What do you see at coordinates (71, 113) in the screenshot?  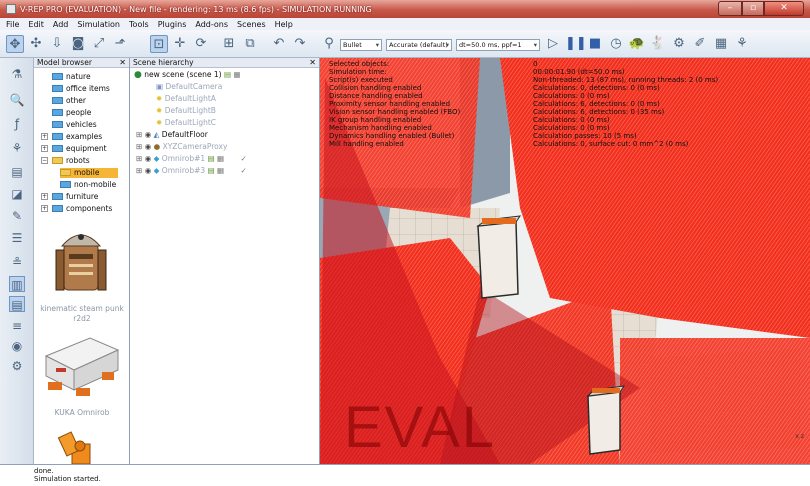 I see `folder-people: people` at bounding box center [71, 113].